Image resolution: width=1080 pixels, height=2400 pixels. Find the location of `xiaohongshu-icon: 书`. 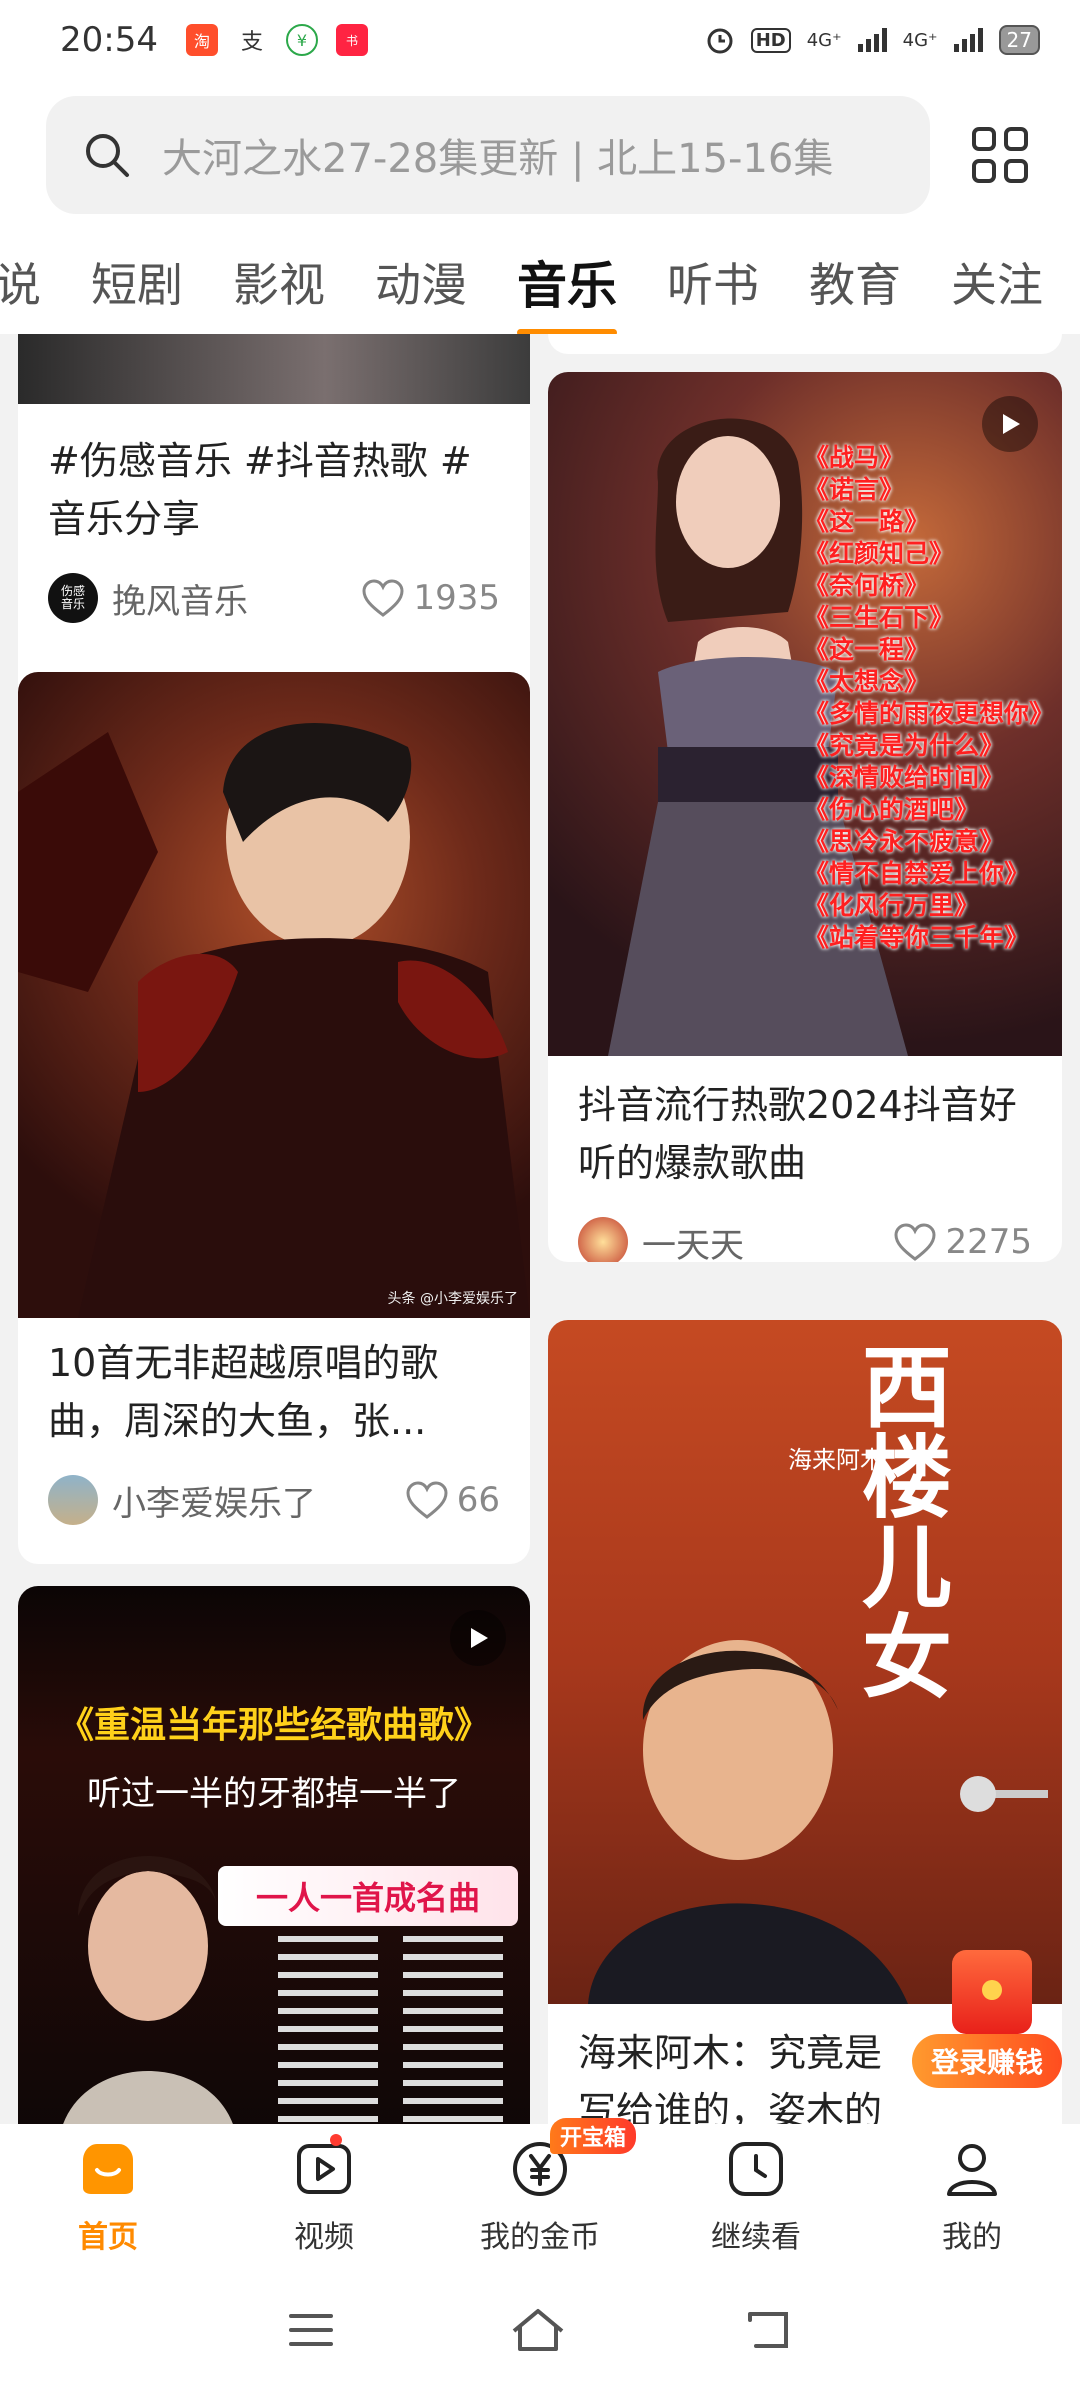

xiaohongshu-icon: 书 is located at coordinates (351, 40).